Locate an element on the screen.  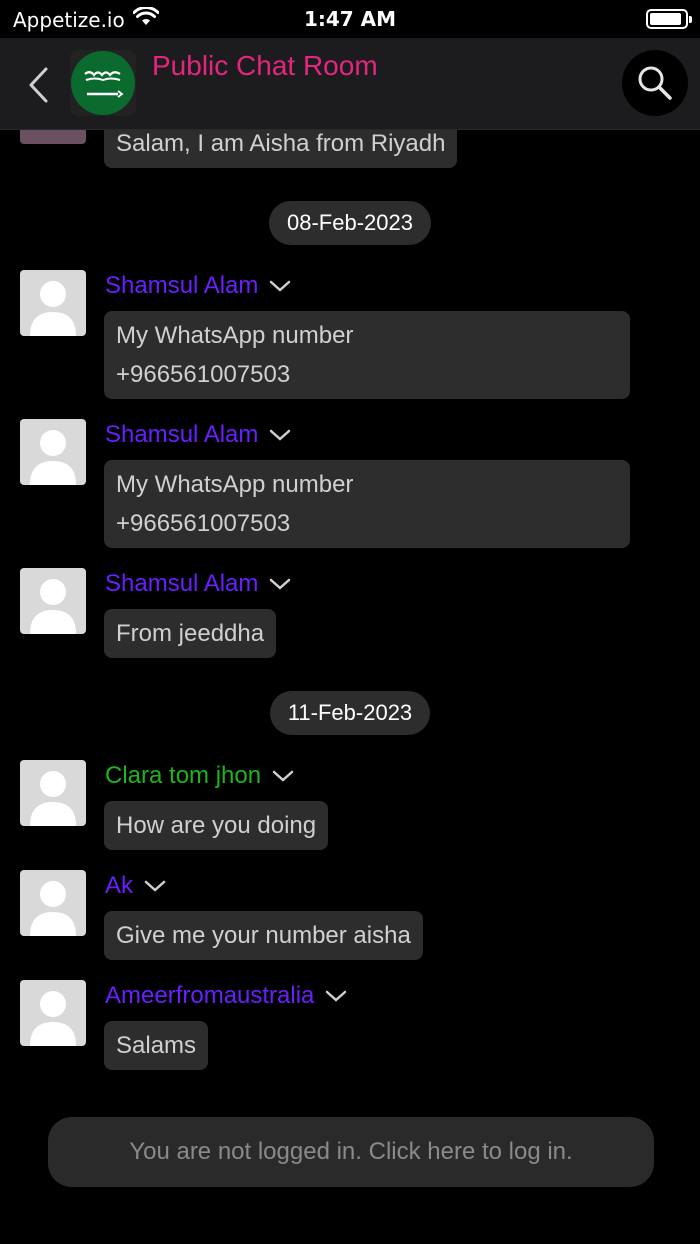
saudi-flag-icon is located at coordinates (103, 83).